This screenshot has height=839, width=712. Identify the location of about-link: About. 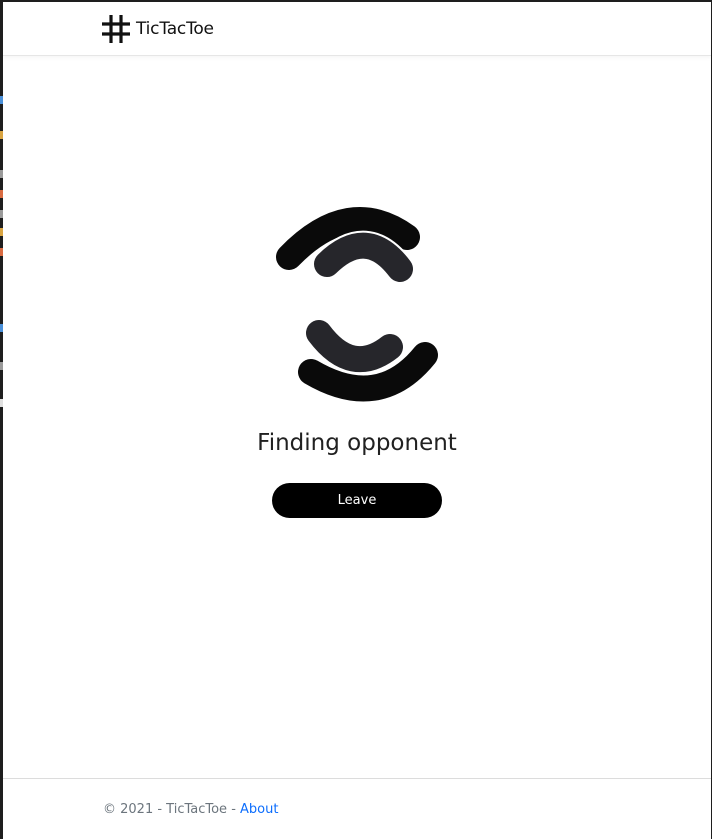
(259, 809).